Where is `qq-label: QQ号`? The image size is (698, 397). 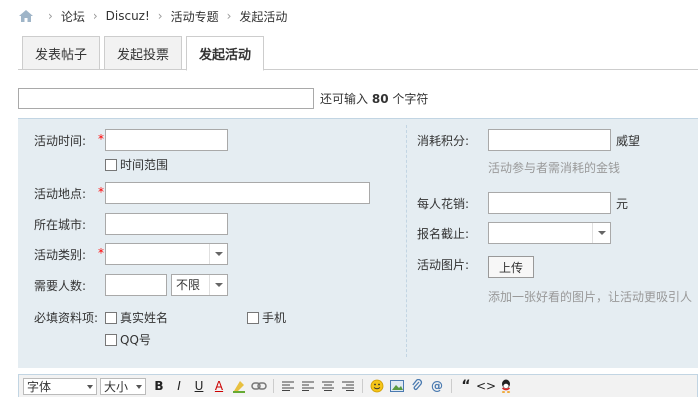
qq-label: QQ号 is located at coordinates (135, 340).